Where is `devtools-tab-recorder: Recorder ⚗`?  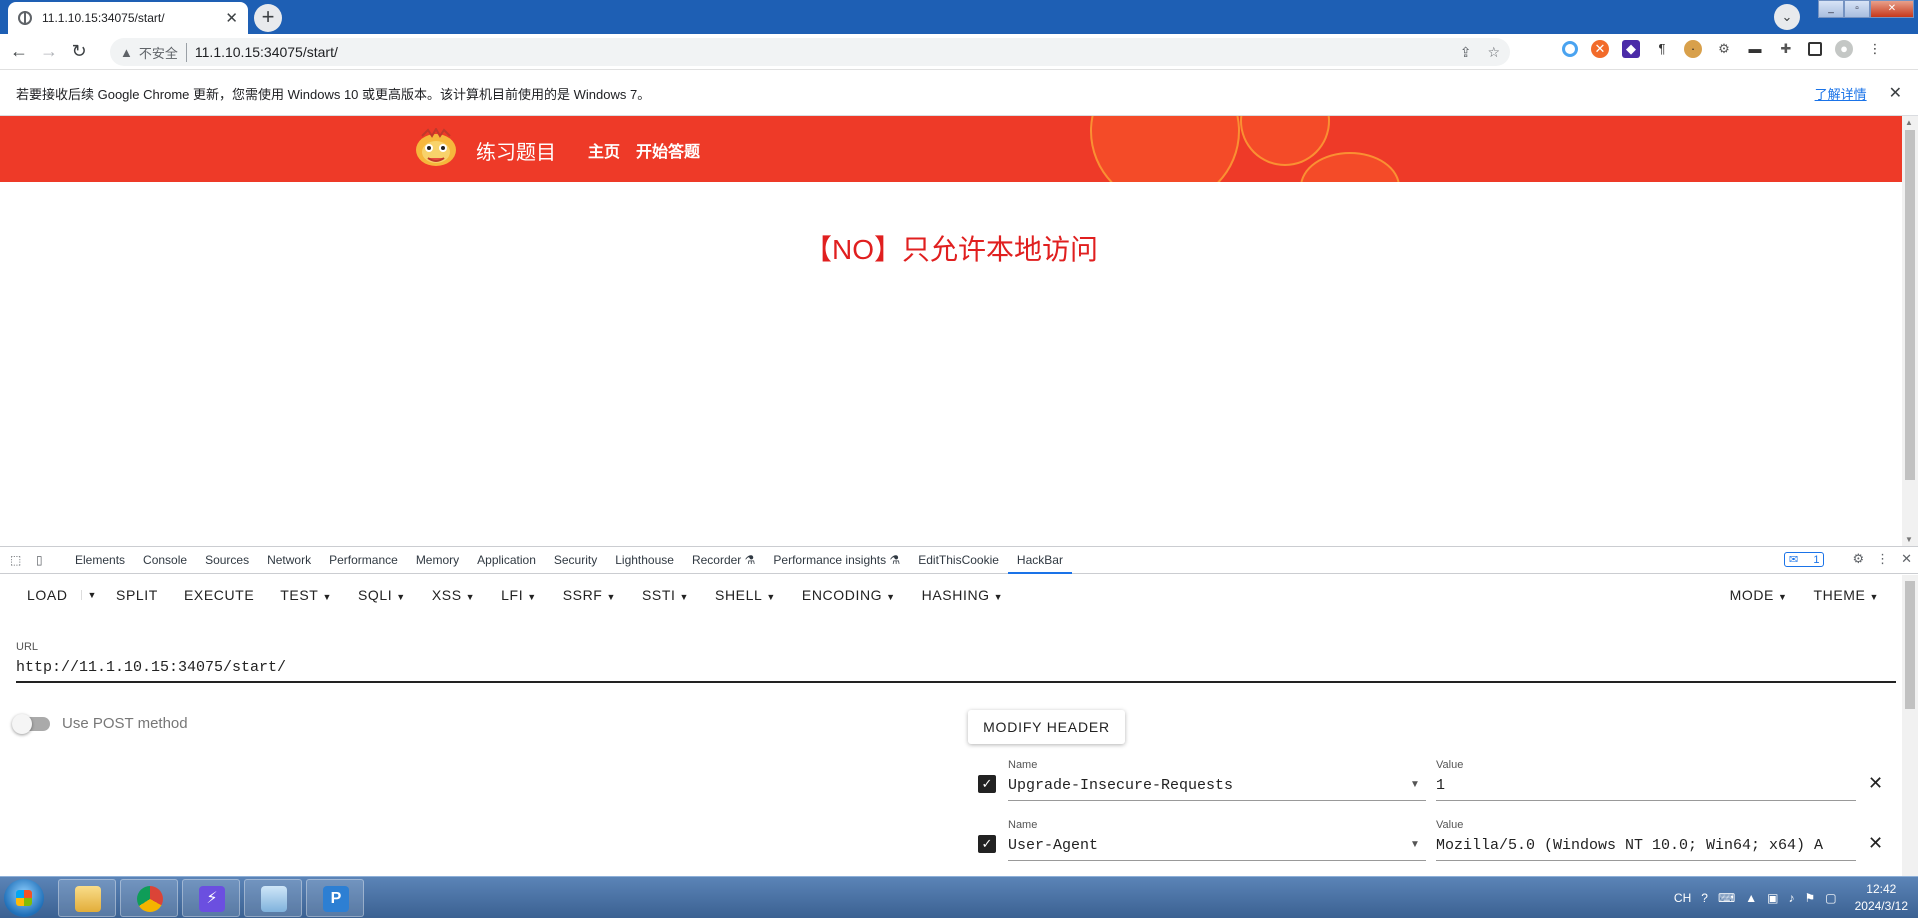 devtools-tab-recorder: Recorder ⚗ is located at coordinates (723, 560).